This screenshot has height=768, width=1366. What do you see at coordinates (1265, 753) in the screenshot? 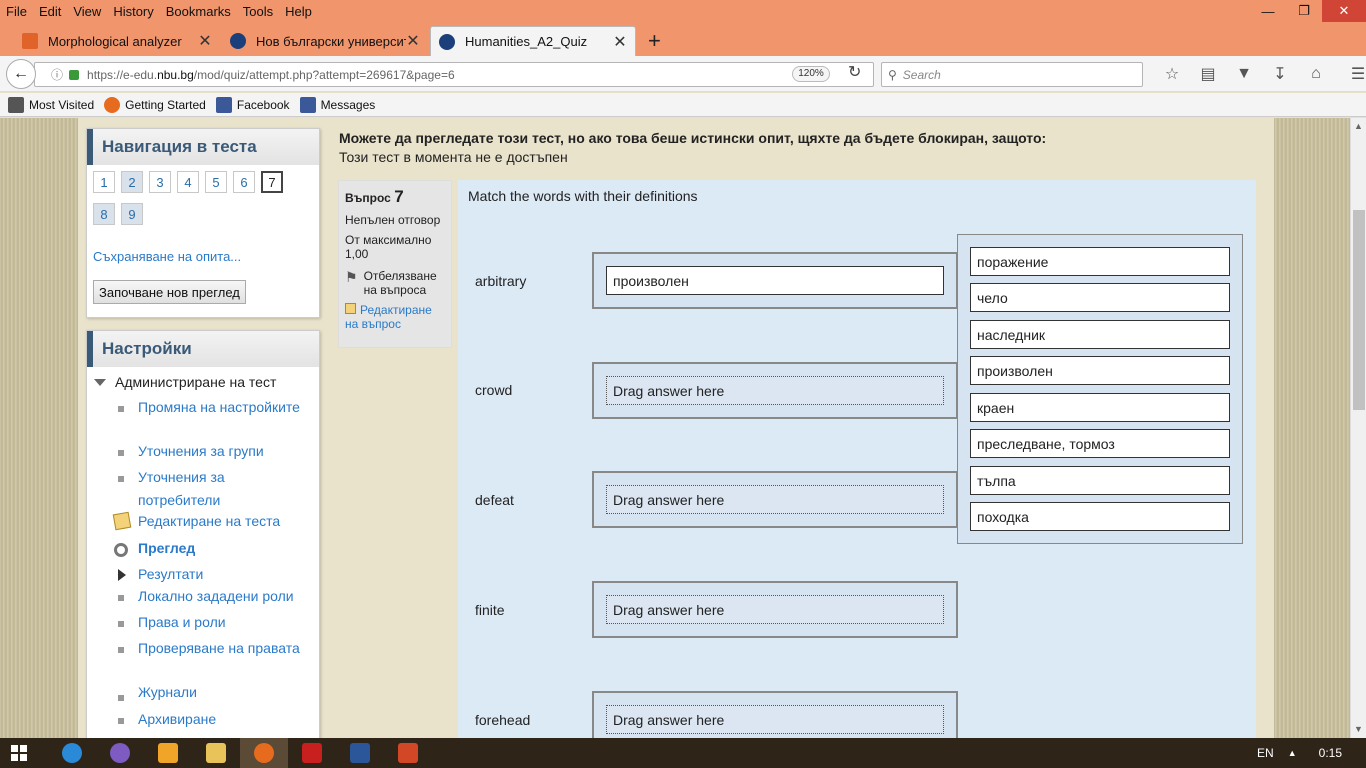
I see `language-indicator: EN` at bounding box center [1265, 753].